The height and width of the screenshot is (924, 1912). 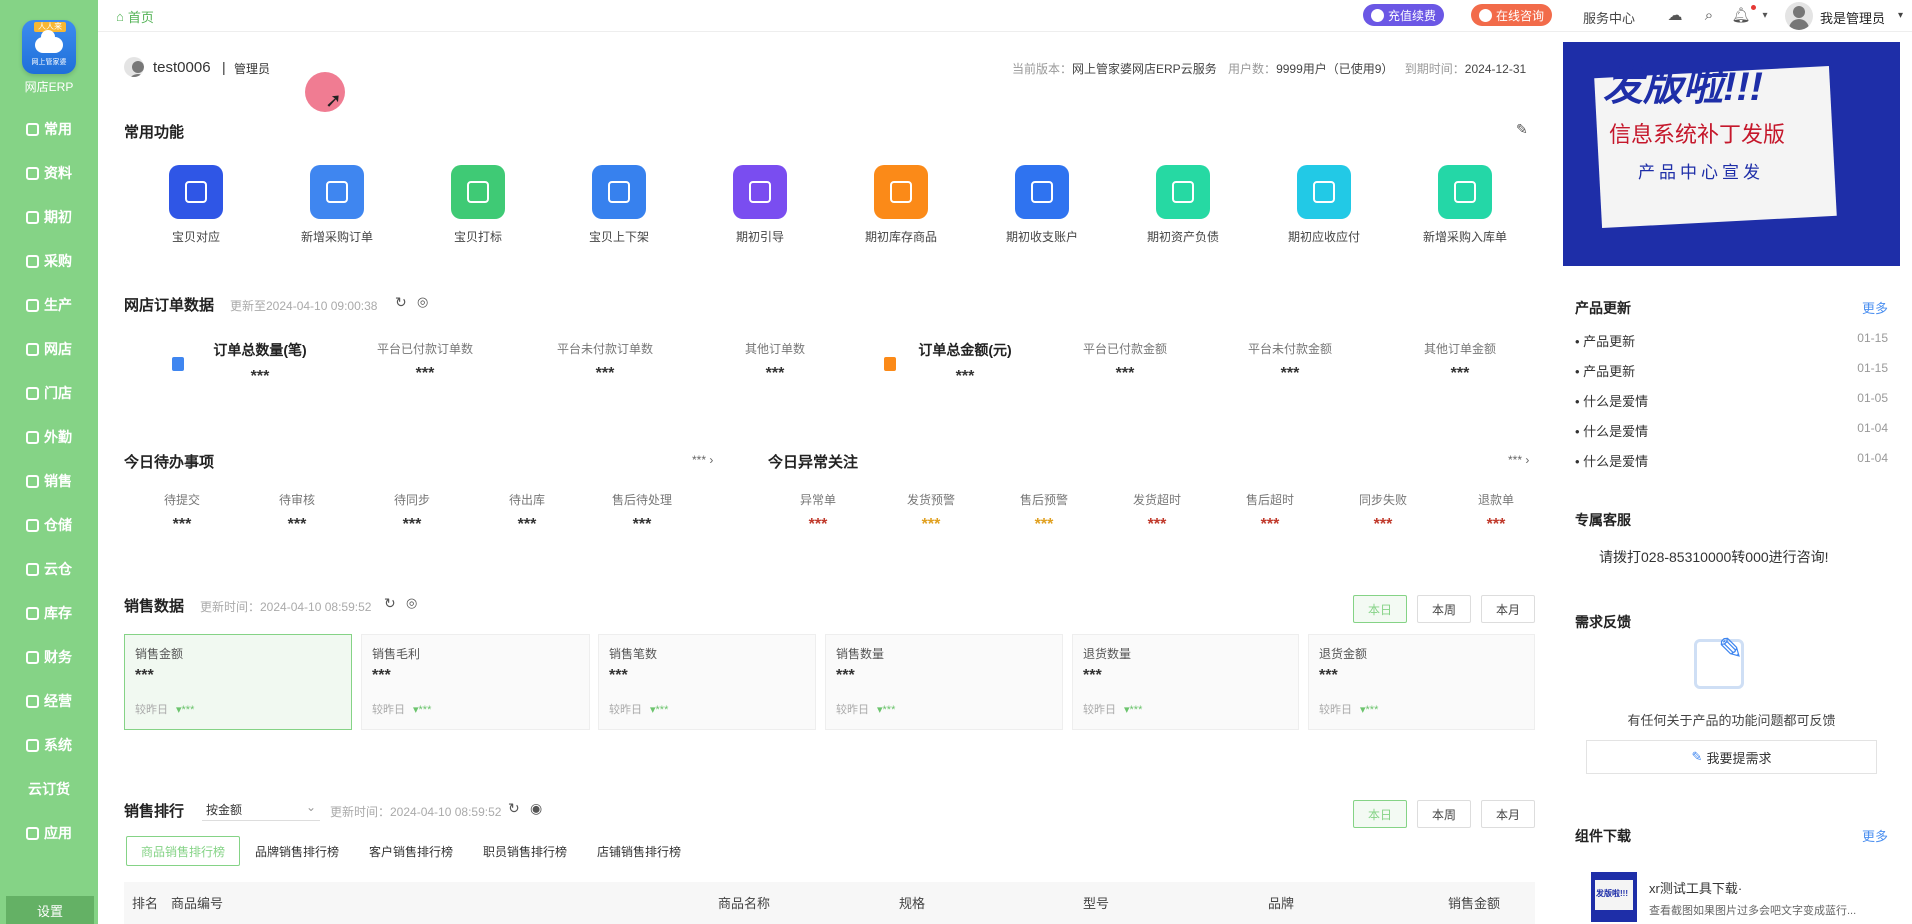 I want to click on sidebar-item: 外勤, so click(x=49, y=437).